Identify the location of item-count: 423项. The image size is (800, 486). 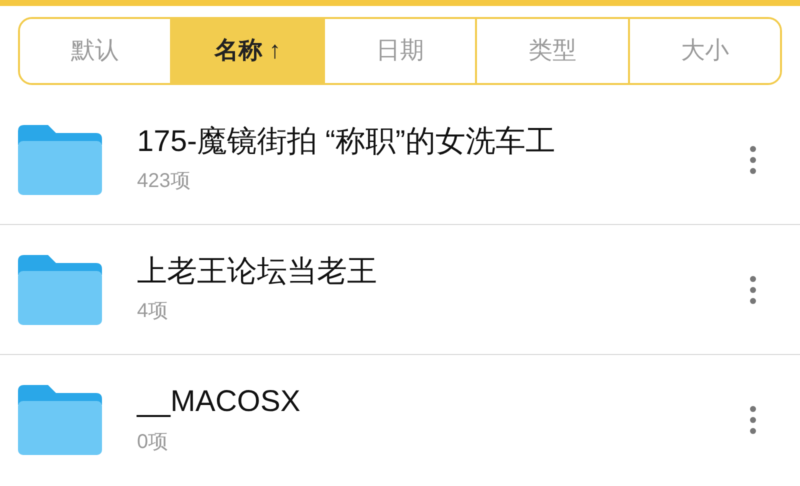
(164, 181).